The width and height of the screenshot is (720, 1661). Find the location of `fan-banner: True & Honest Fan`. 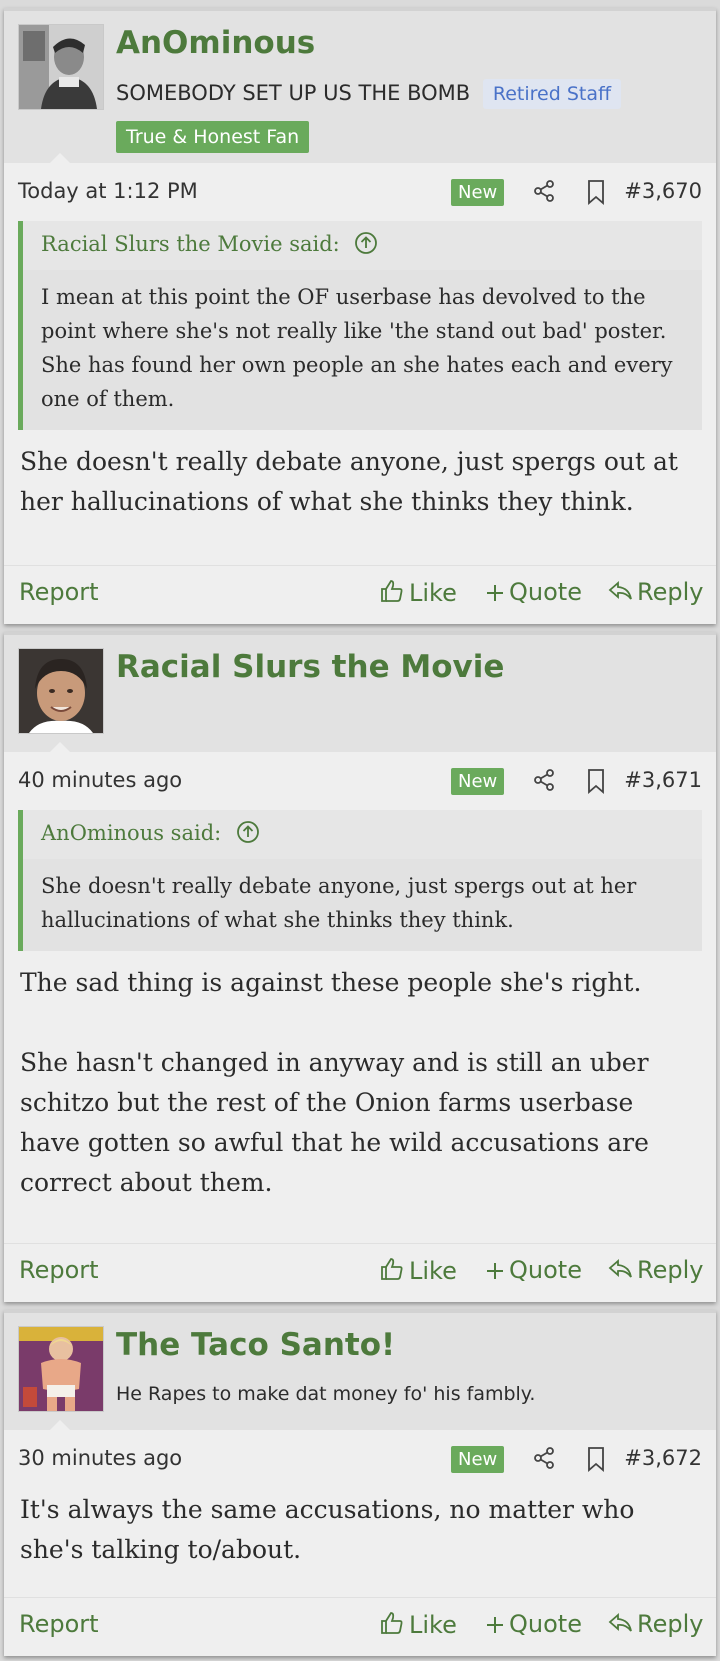

fan-banner: True & Honest Fan is located at coordinates (213, 137).